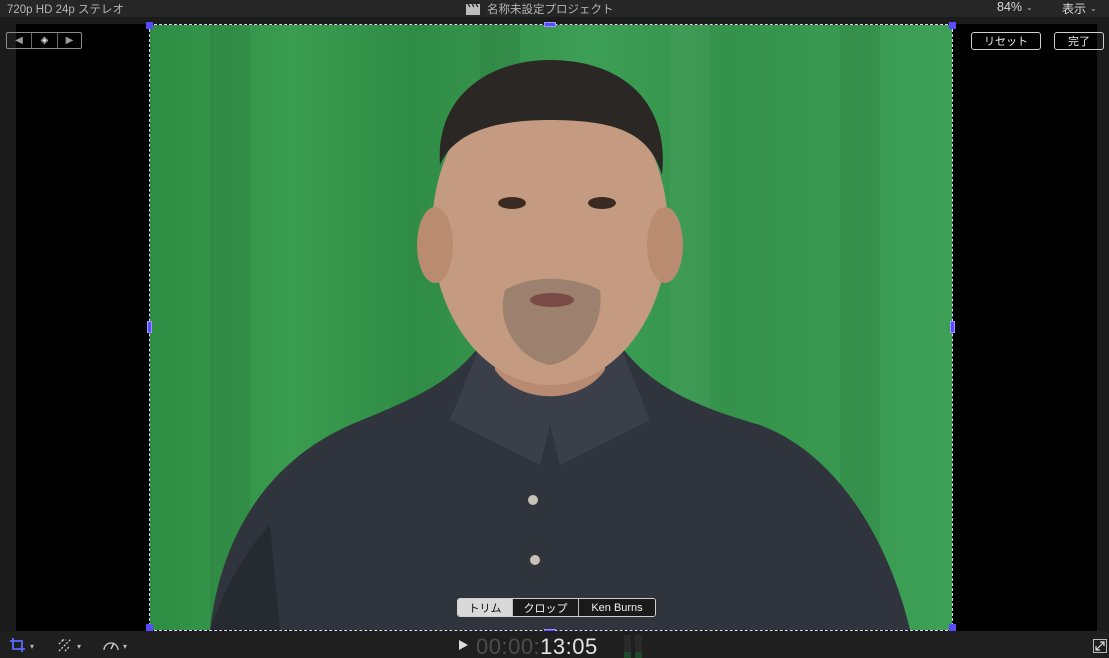 Image resolution: width=1109 pixels, height=658 pixels. I want to click on timecode-prefix: 00:00:, so click(508, 646).